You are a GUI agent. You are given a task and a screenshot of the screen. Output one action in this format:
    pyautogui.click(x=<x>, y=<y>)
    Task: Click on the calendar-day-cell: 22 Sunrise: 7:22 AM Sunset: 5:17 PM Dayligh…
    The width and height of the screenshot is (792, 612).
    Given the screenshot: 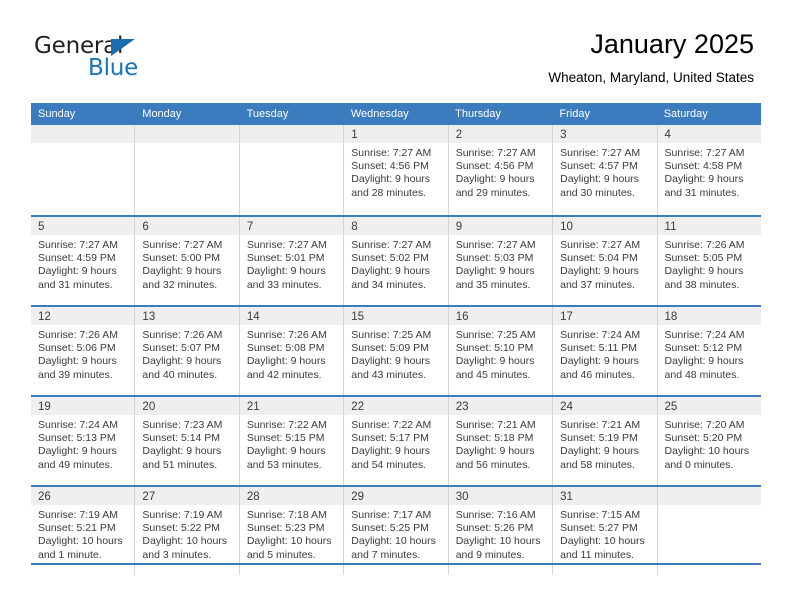 What is the action you would take?
    pyautogui.click(x=396, y=441)
    